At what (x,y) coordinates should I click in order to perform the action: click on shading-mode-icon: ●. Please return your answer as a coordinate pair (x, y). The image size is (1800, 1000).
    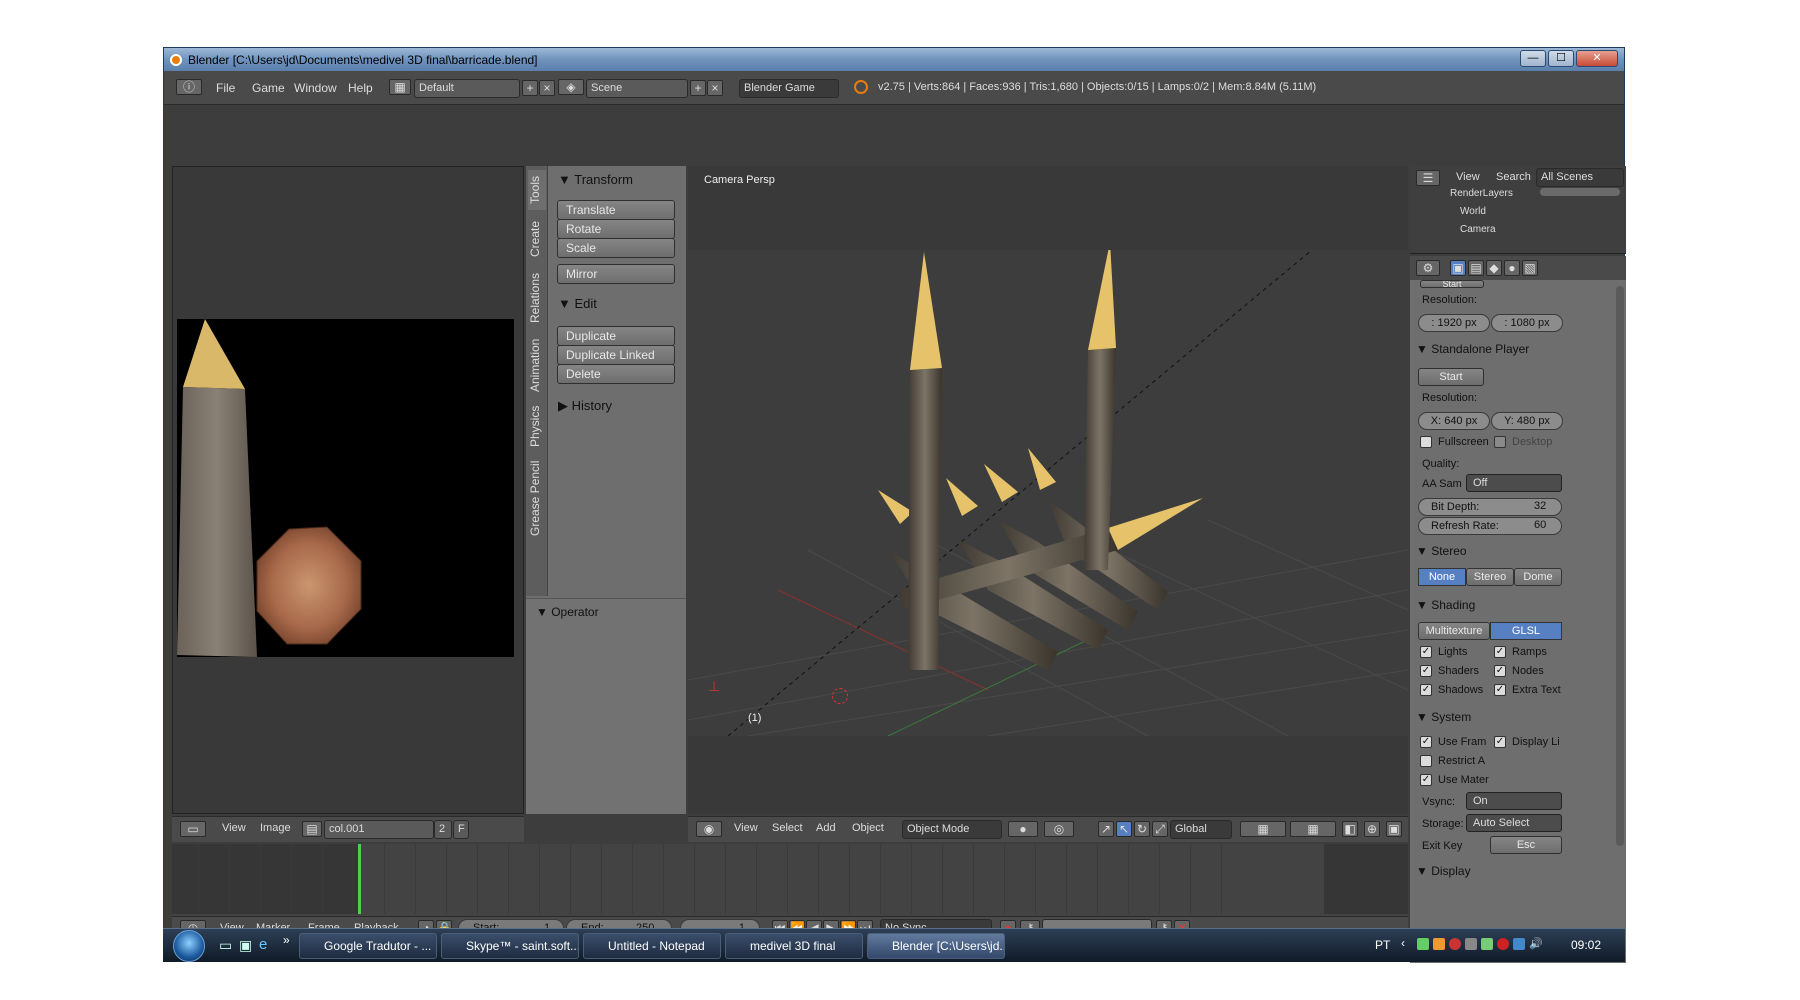
    Looking at the image, I should click on (1023, 829).